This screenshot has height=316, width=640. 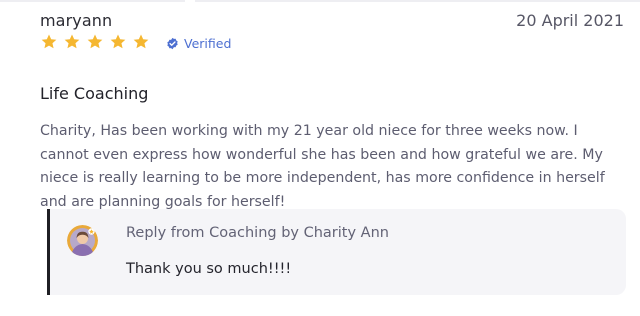 I want to click on service-title: Life Coaching, so click(x=94, y=93).